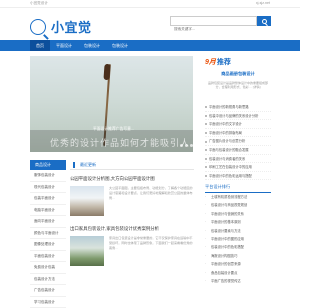  I want to click on ranking-item-label: 平面广告的视觉传达, so click(226, 281).